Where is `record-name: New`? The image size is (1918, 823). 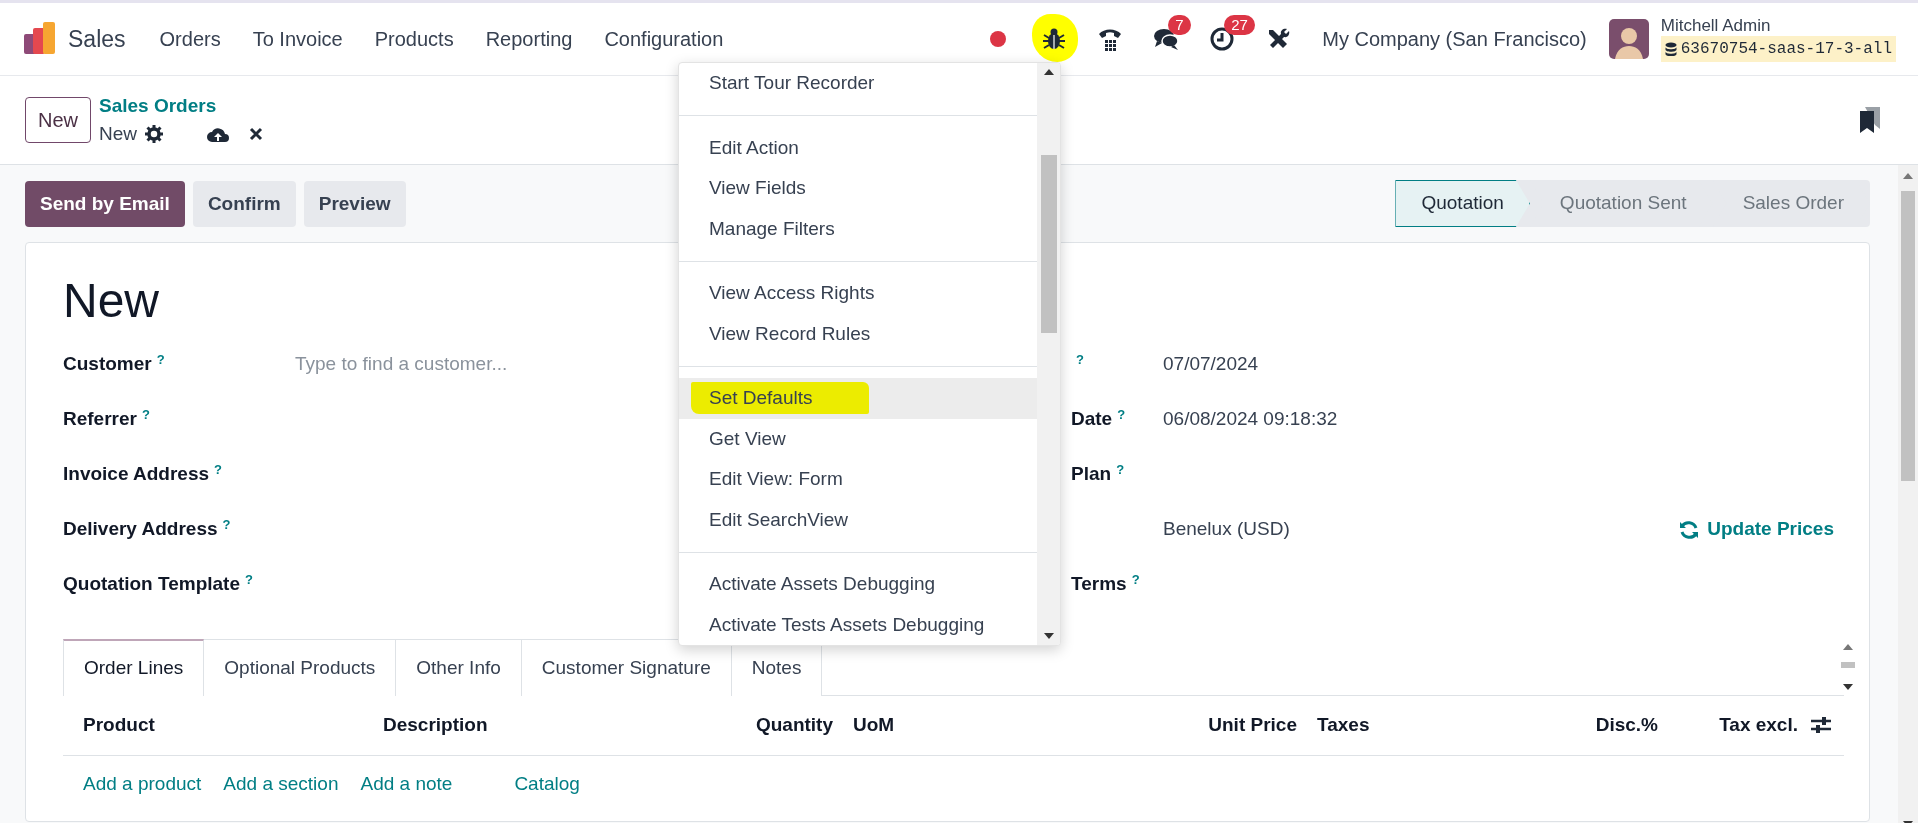
record-name: New is located at coordinates (118, 134).